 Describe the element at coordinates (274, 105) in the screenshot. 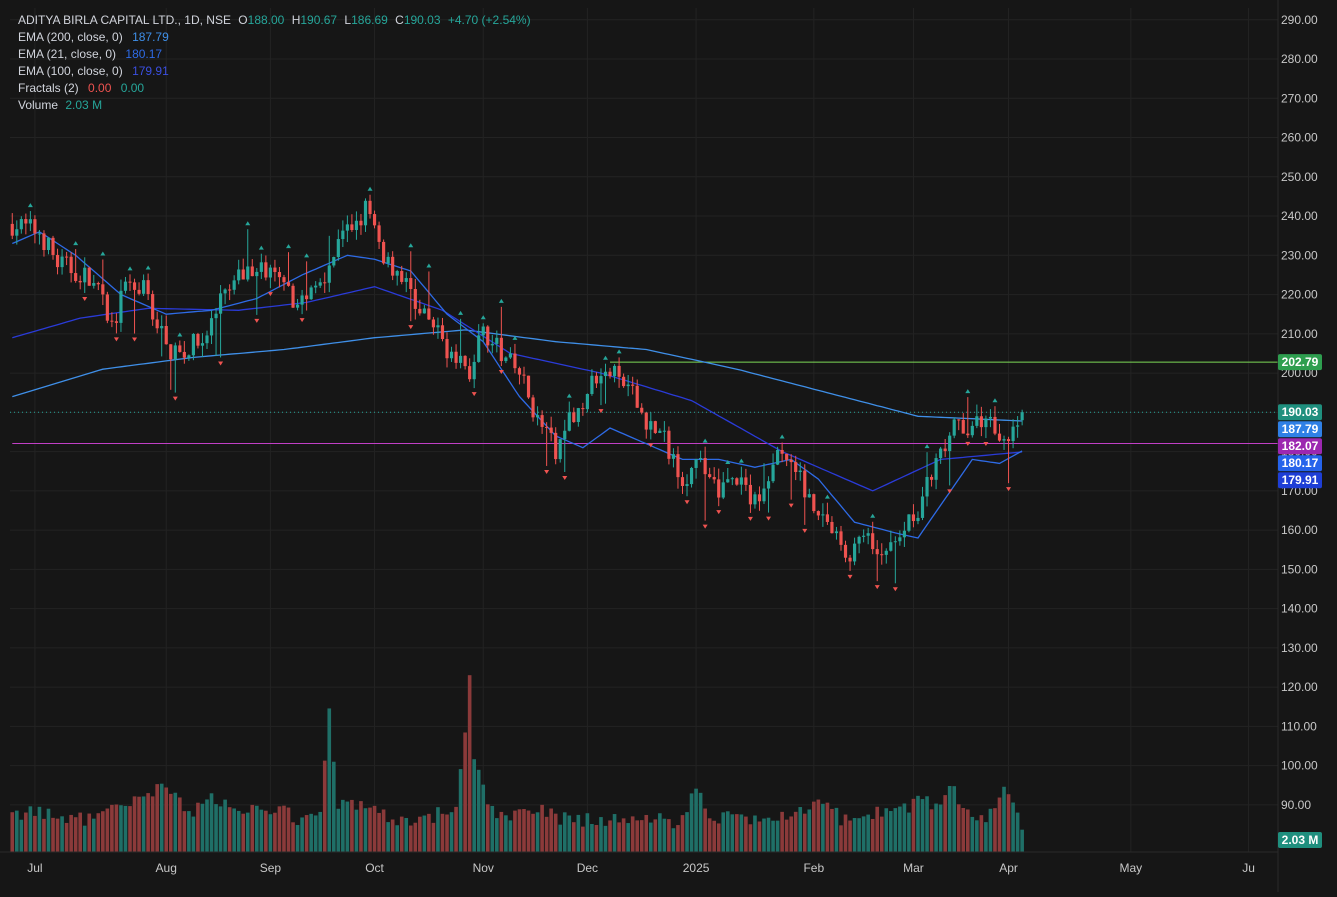

I see `legend-volume-row: Volume 2.03 M` at that location.